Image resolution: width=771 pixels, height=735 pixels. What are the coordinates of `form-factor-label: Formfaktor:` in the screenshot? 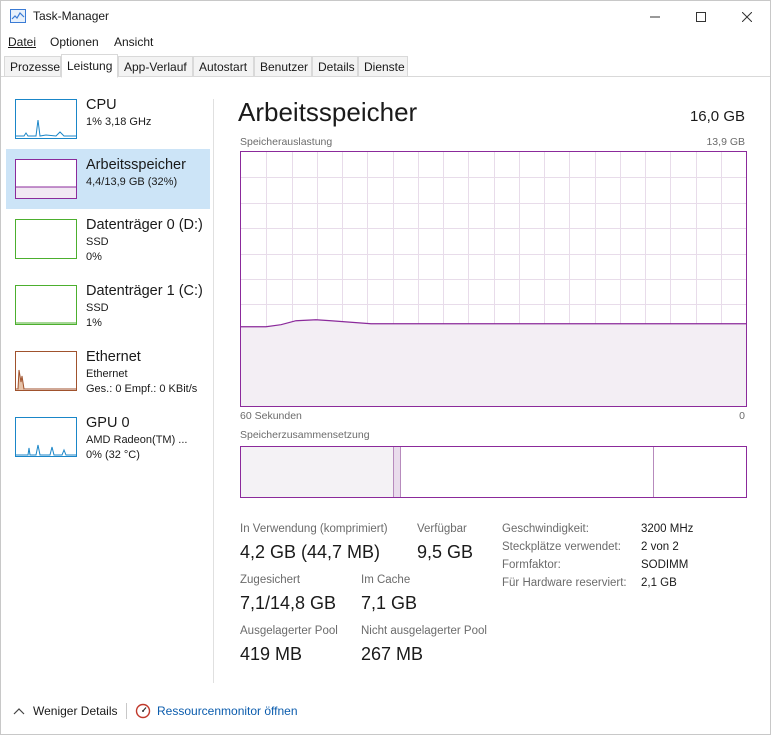 It's located at (531, 565).